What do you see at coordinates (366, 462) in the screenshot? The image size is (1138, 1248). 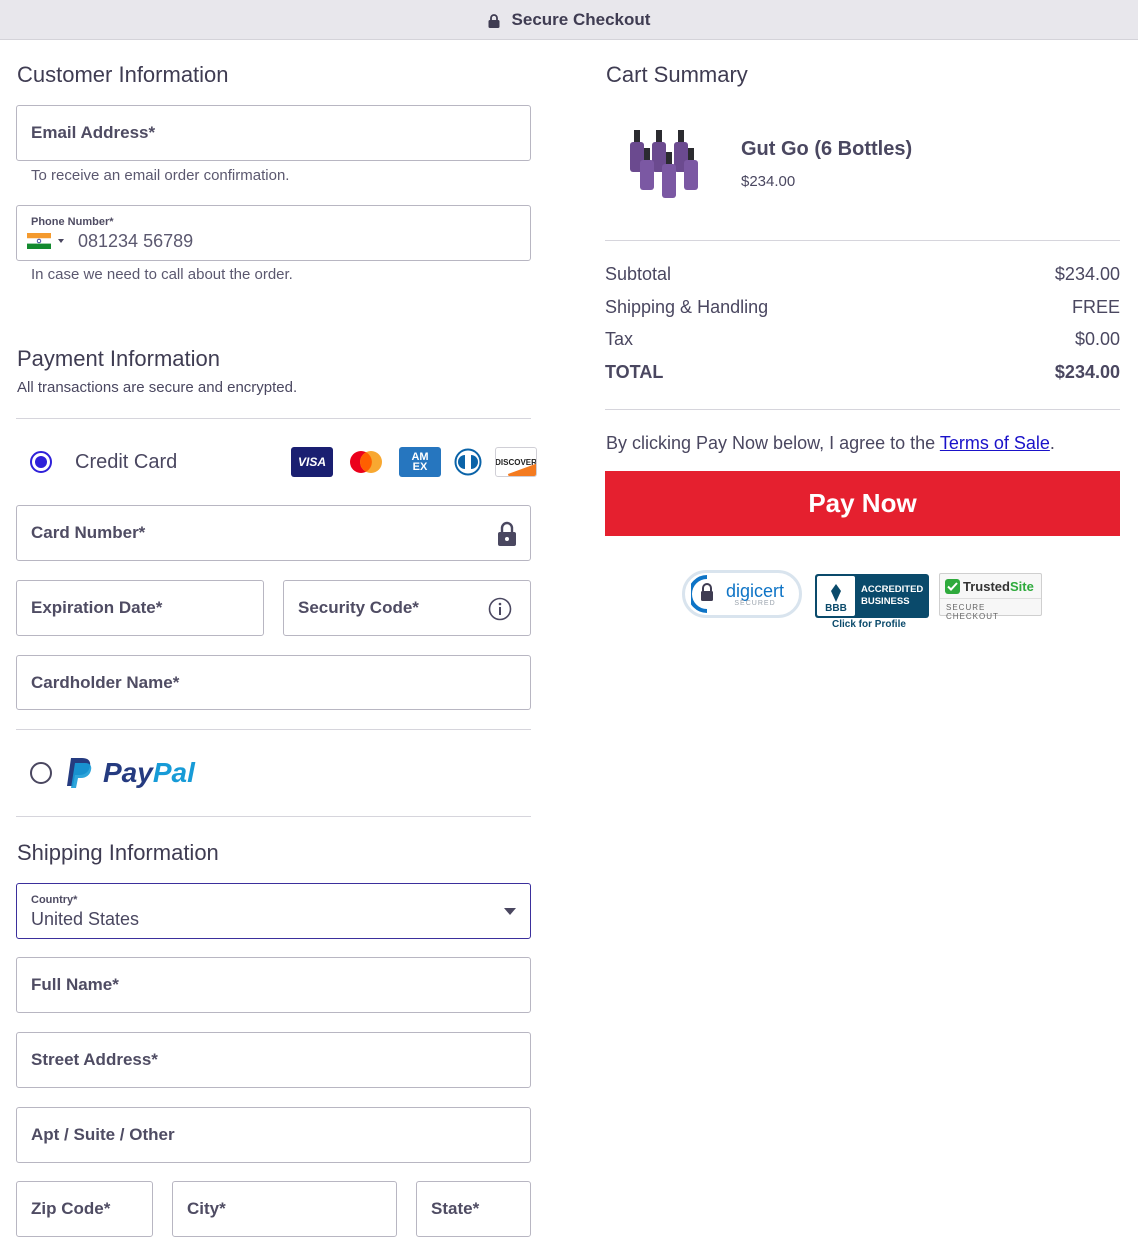 I see `mastercard-icon` at bounding box center [366, 462].